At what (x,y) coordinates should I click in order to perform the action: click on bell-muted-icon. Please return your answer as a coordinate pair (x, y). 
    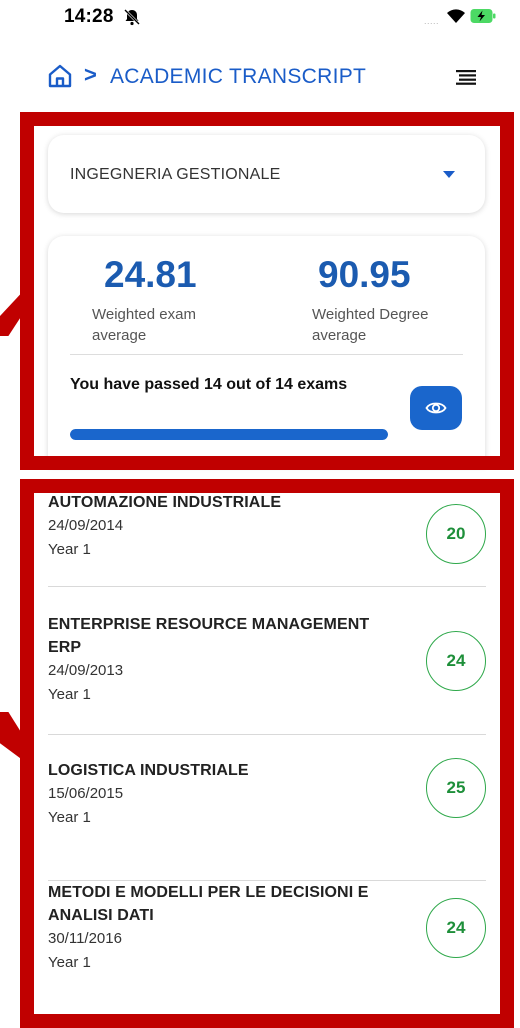
    Looking at the image, I should click on (132, 17).